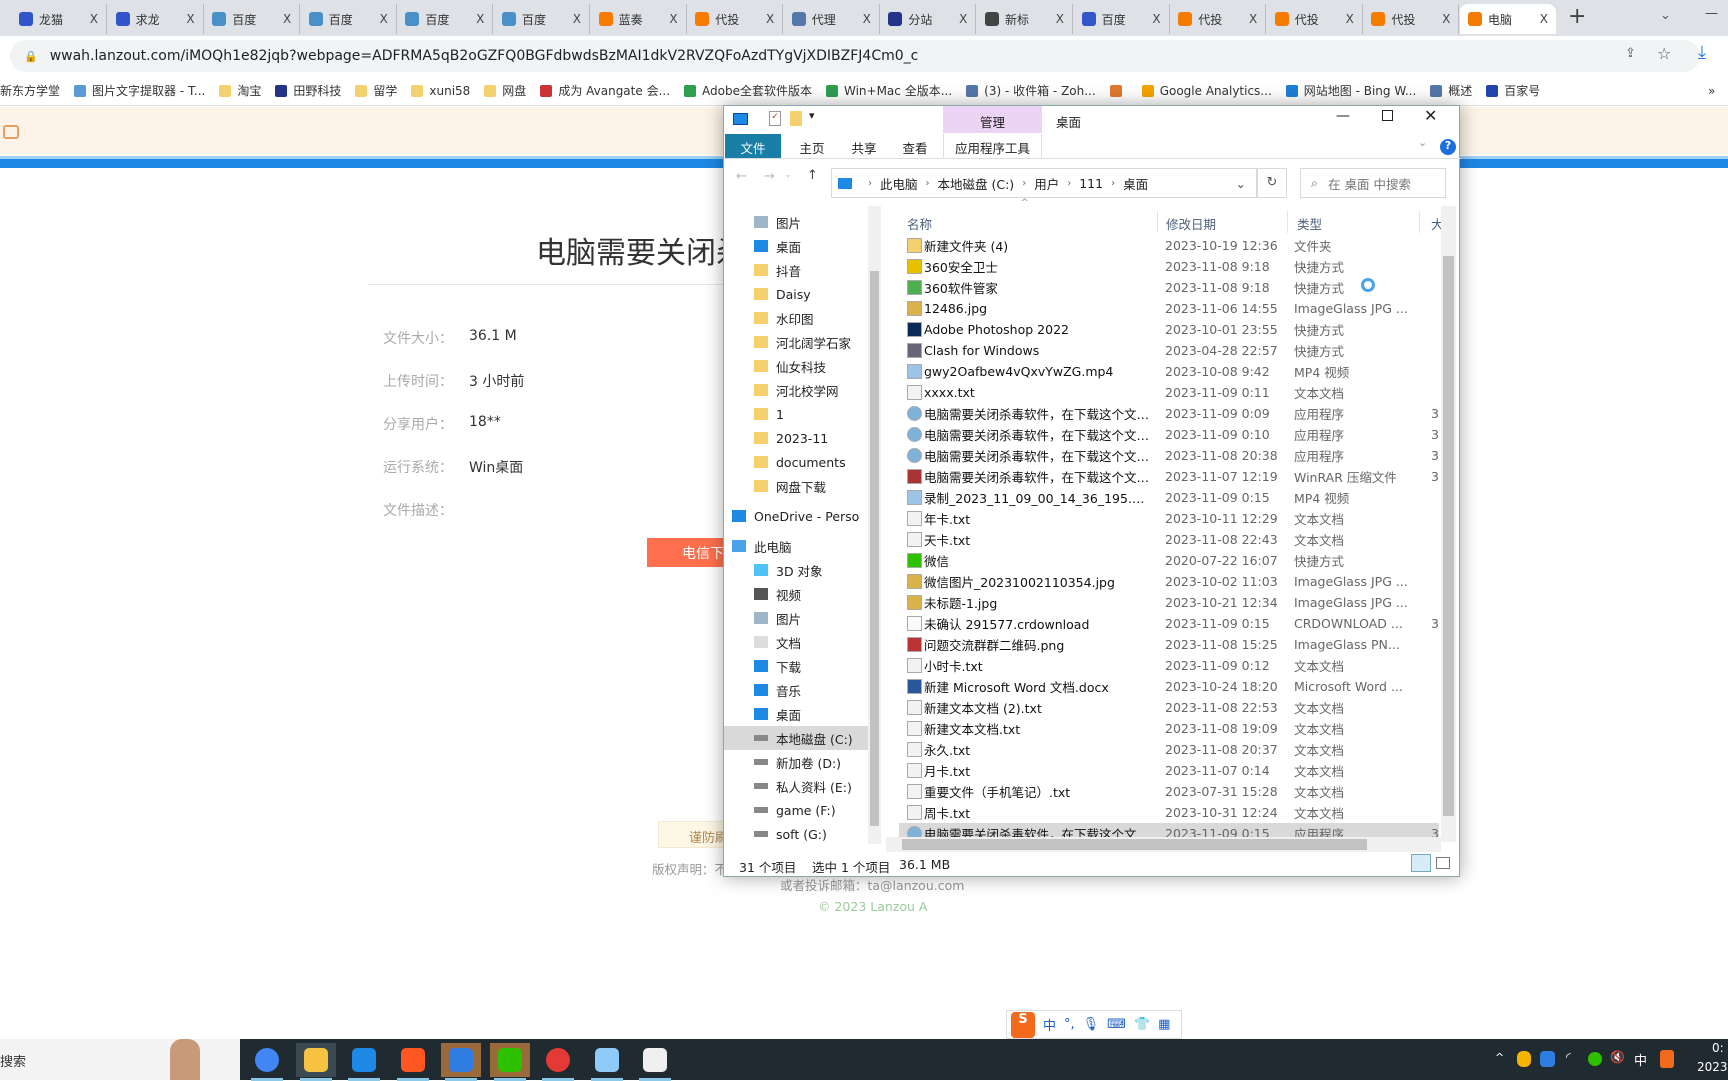 Image resolution: width=1728 pixels, height=1081 pixels. Describe the element at coordinates (607, 1062) in the screenshot. I see `taskbar-app-app-pen` at that location.